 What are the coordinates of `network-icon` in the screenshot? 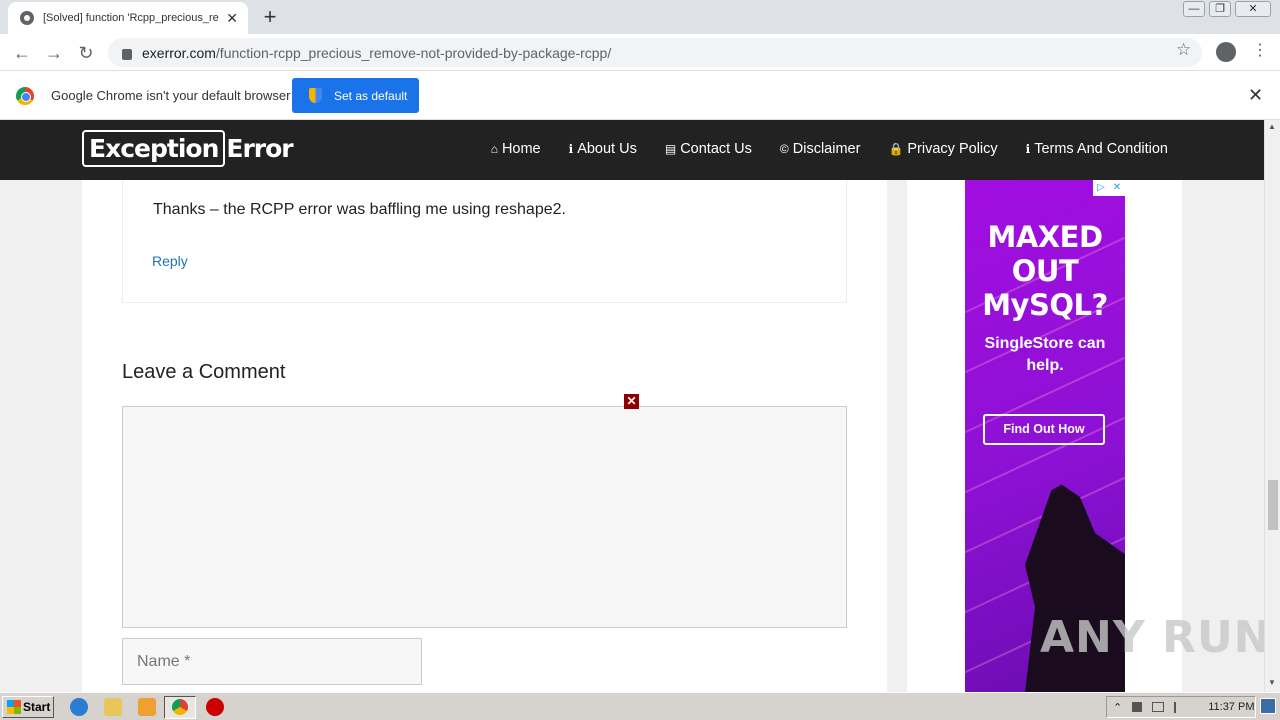 It's located at (1158, 707).